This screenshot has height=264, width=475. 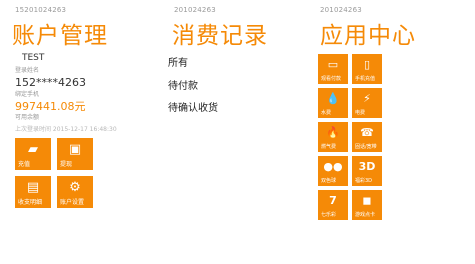 What do you see at coordinates (333, 132) in the screenshot?
I see `flame-icon: 🔥` at bounding box center [333, 132].